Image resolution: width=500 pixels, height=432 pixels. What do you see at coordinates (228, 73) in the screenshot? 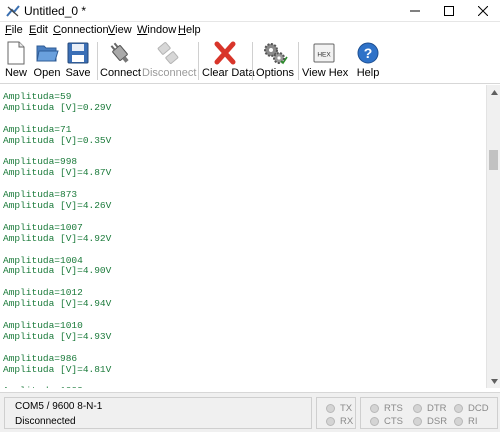
I see `clear-data-label: Clear Data` at bounding box center [228, 73].